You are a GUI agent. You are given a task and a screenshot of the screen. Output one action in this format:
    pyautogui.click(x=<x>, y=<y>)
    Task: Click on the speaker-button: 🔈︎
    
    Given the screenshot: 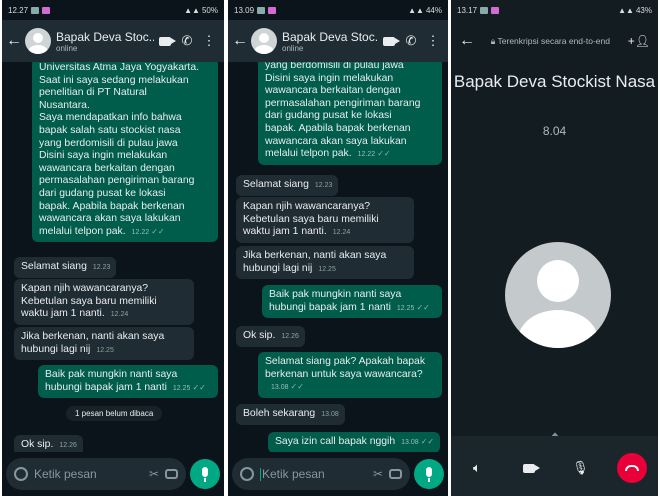 What is the action you would take?
    pyautogui.click(x=477, y=468)
    